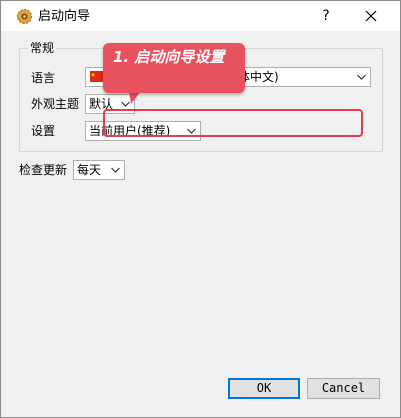  I want to click on update-select-value: 每天, so click(89, 170).